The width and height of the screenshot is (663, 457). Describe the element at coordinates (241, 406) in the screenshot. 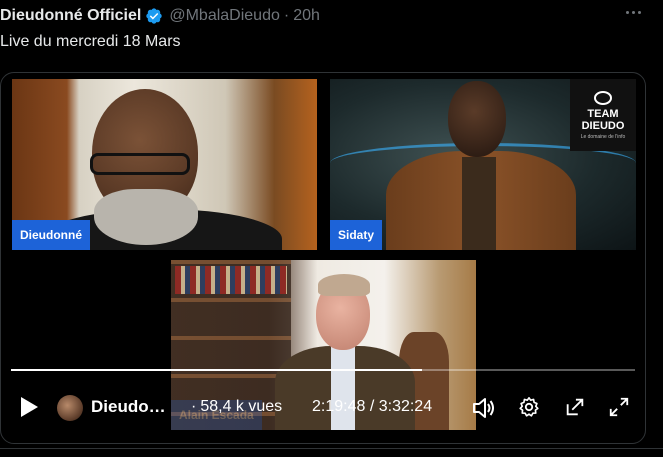

I see `views-text: 58,4 k vues` at that location.